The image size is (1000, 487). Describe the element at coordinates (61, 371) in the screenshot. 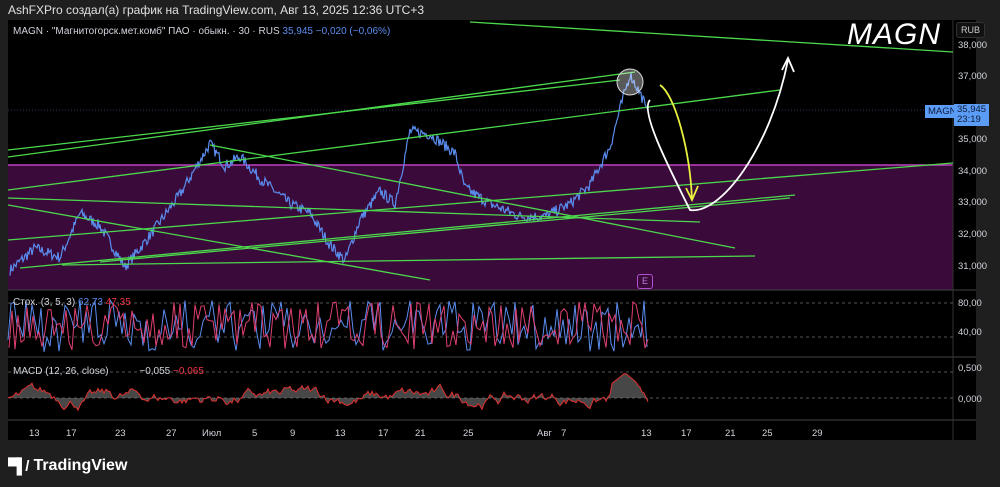

I see `macd-label: MACD (12, 26, close)` at that location.